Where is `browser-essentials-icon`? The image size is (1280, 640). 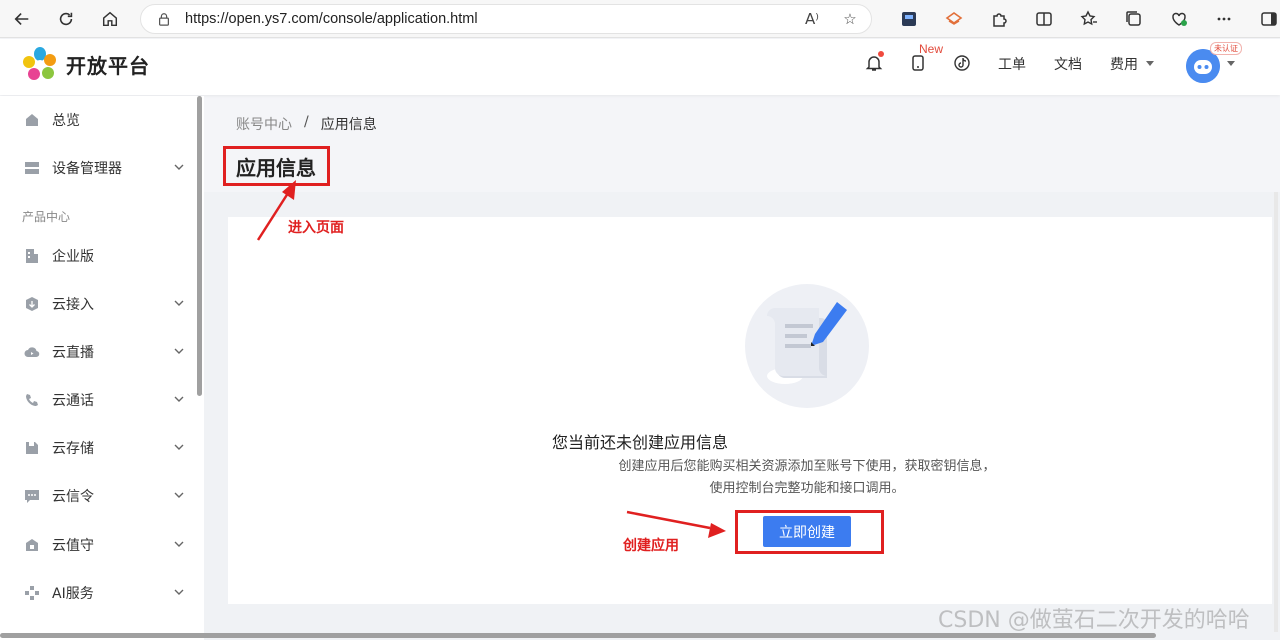
browser-essentials-icon is located at coordinates (1178, 19).